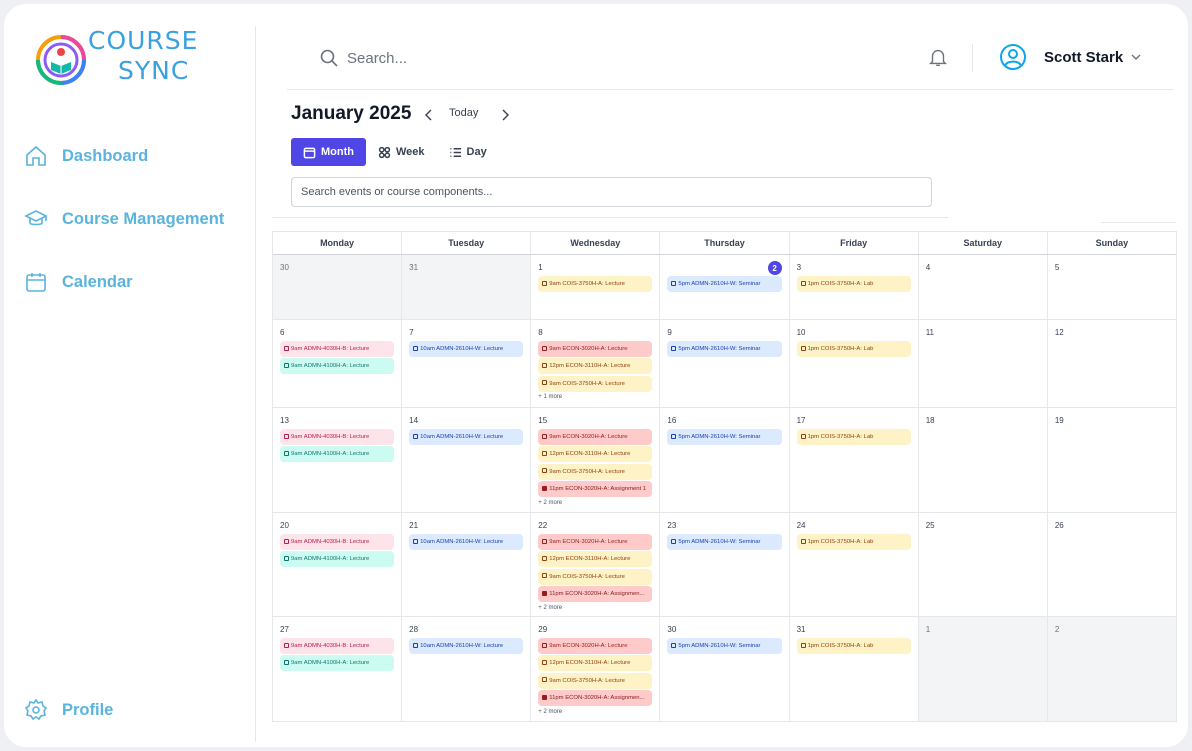 This screenshot has width=1192, height=751. I want to click on calendar-day-cell: 28 10am ADMN-2610H-W: Lecture, so click(467, 669).